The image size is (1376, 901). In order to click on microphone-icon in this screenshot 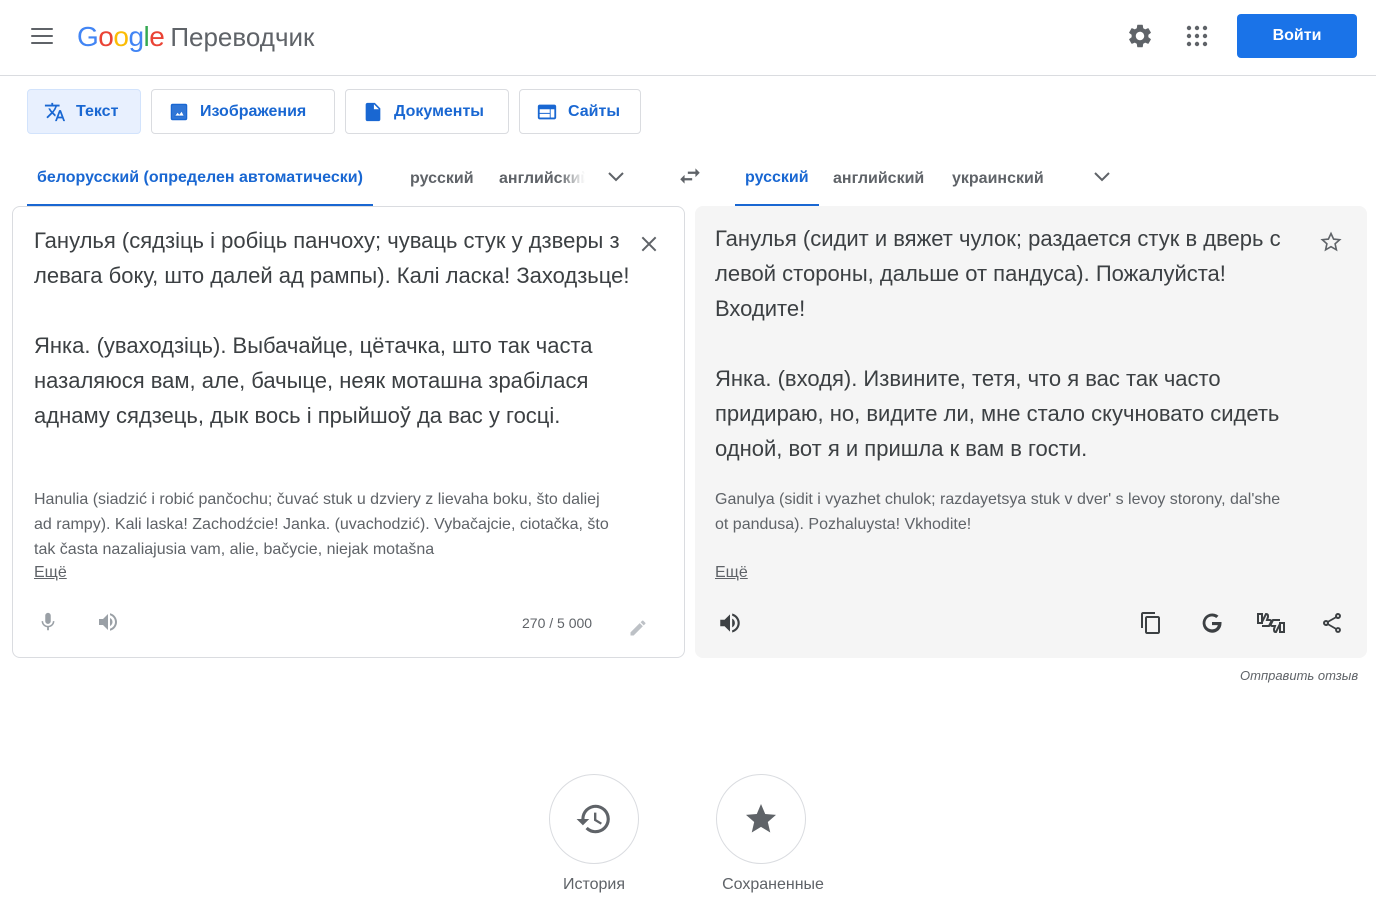, I will do `click(48, 622)`.